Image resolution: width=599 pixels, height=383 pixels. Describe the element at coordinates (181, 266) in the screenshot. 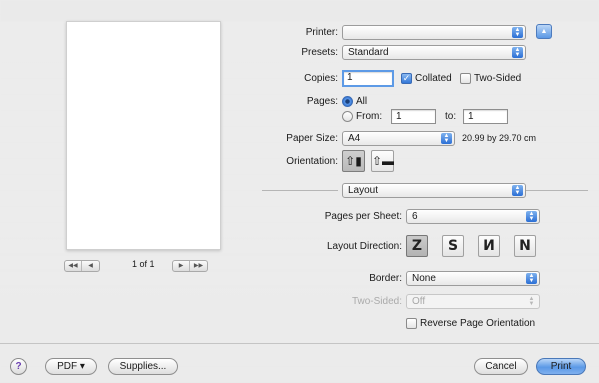

I see `next-page-button: ▶` at that location.